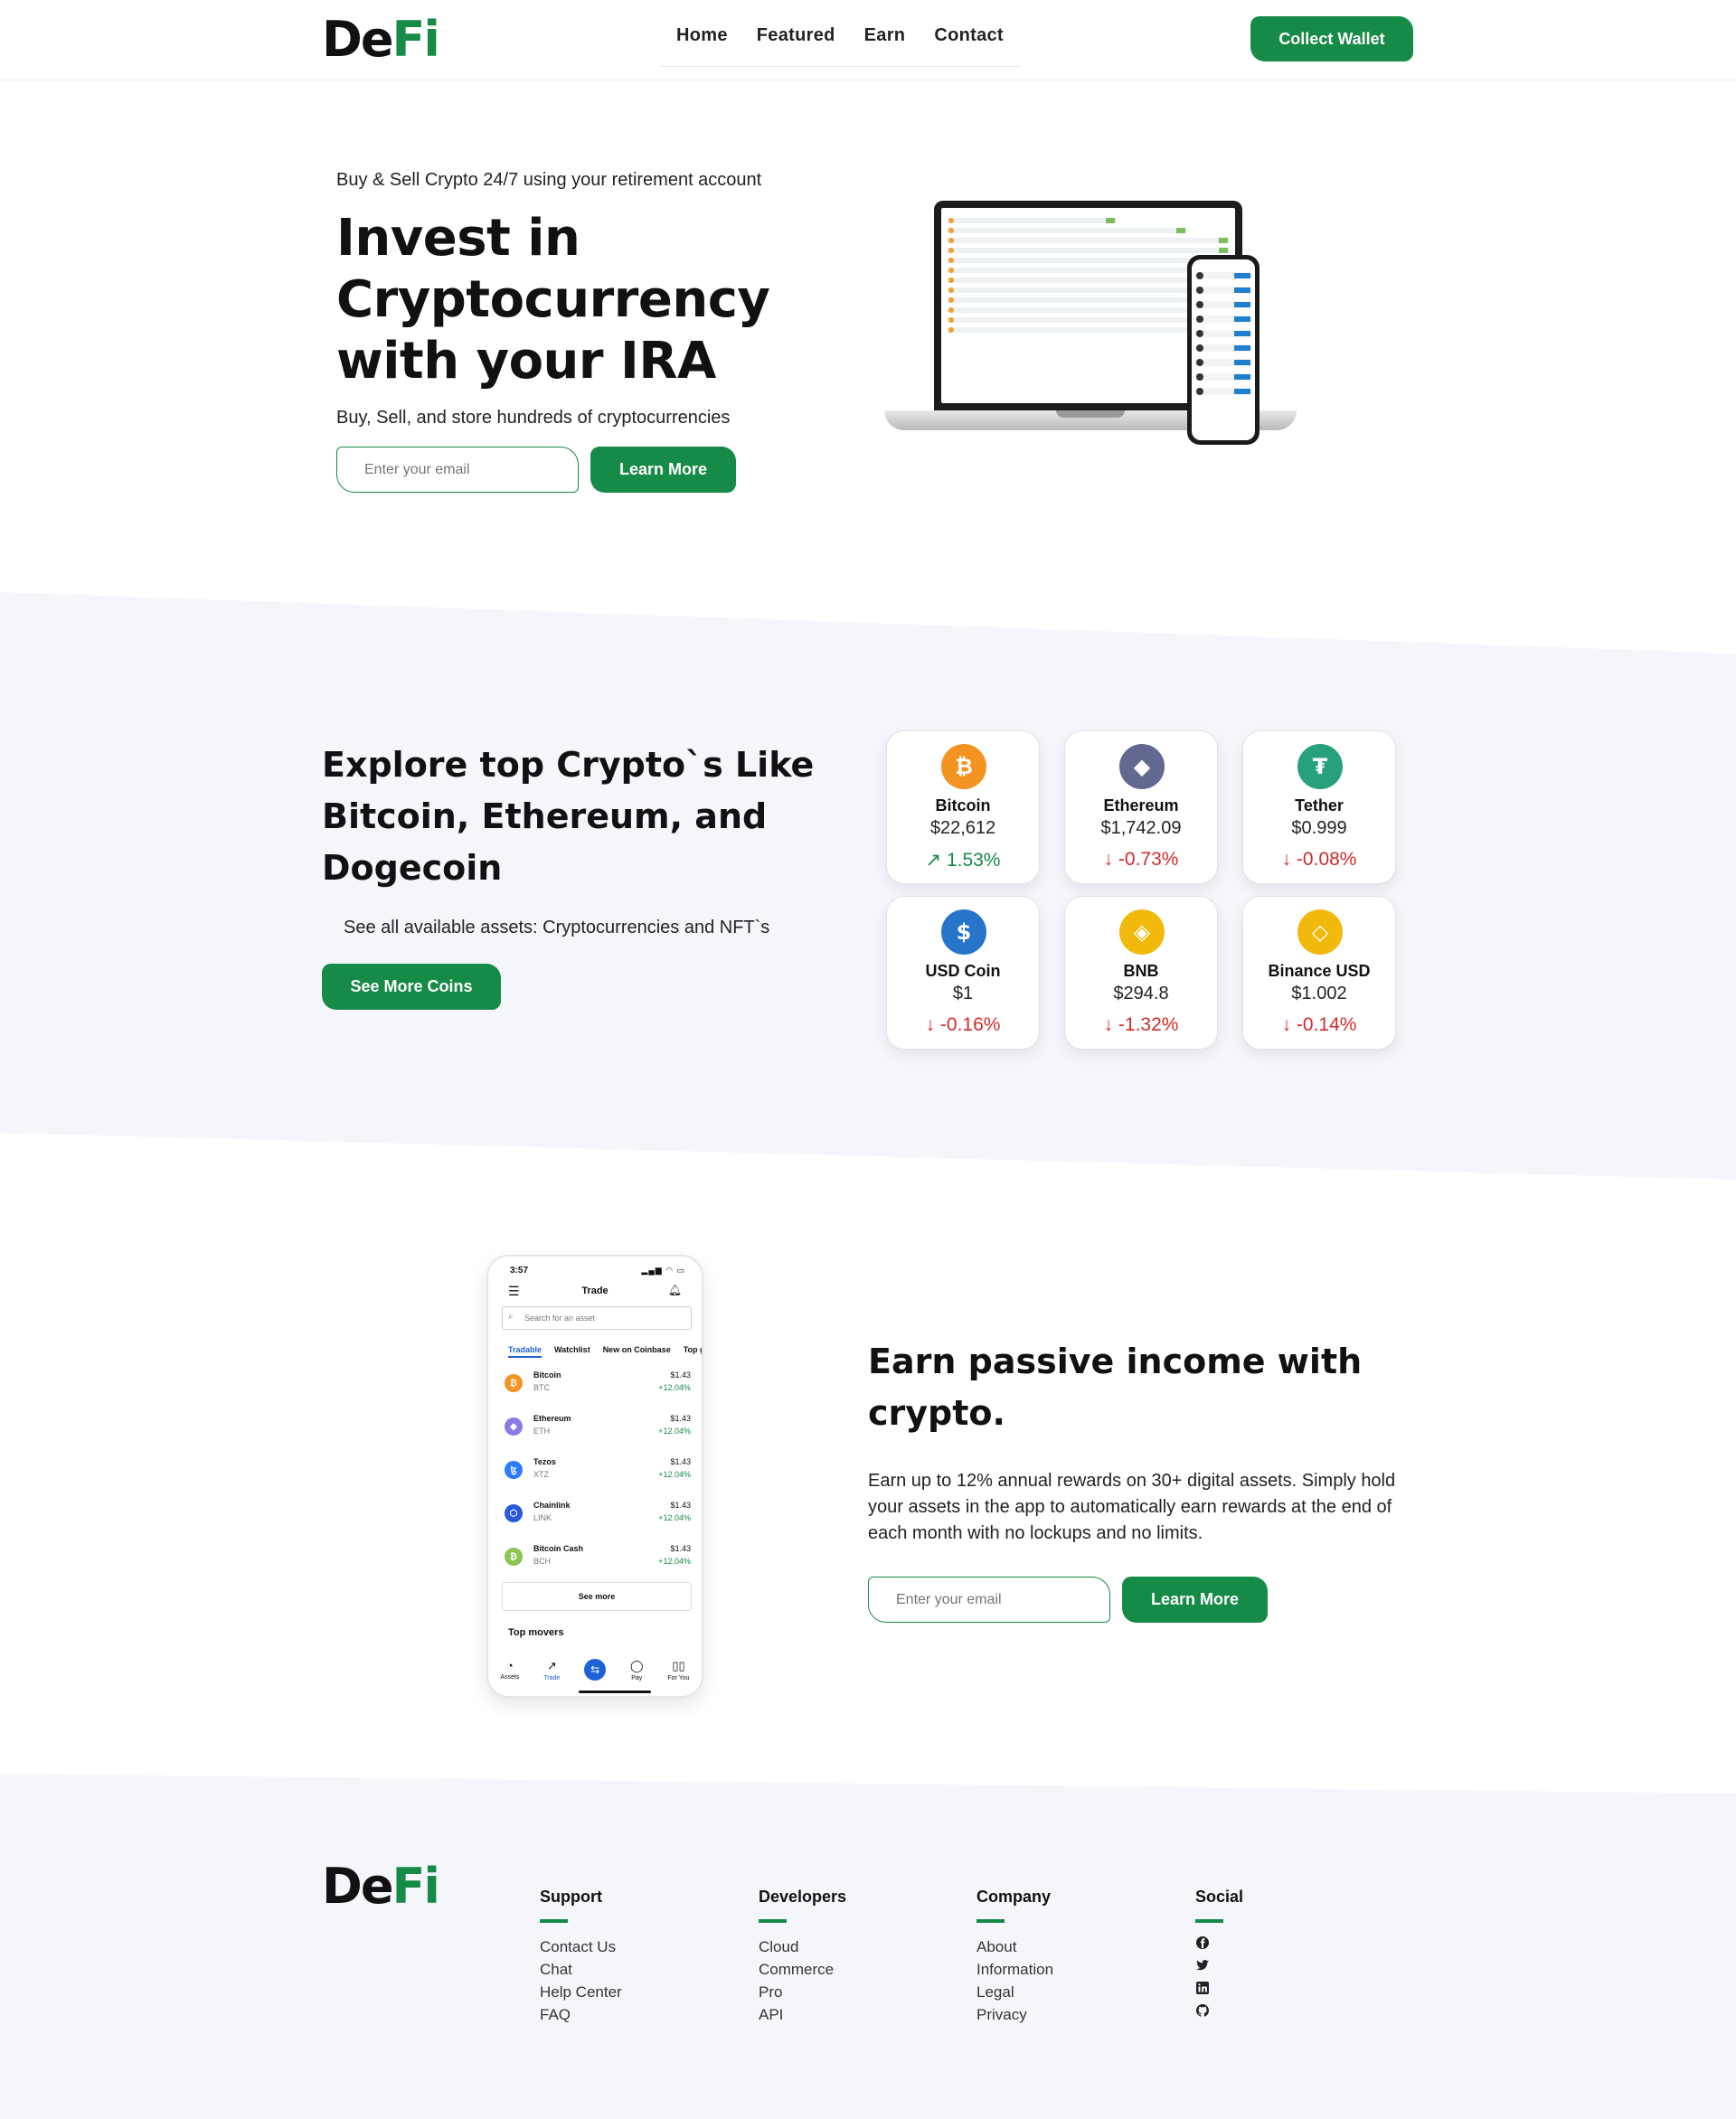  Describe the element at coordinates (989, 1600) in the screenshot. I see `earn-email-input` at that location.